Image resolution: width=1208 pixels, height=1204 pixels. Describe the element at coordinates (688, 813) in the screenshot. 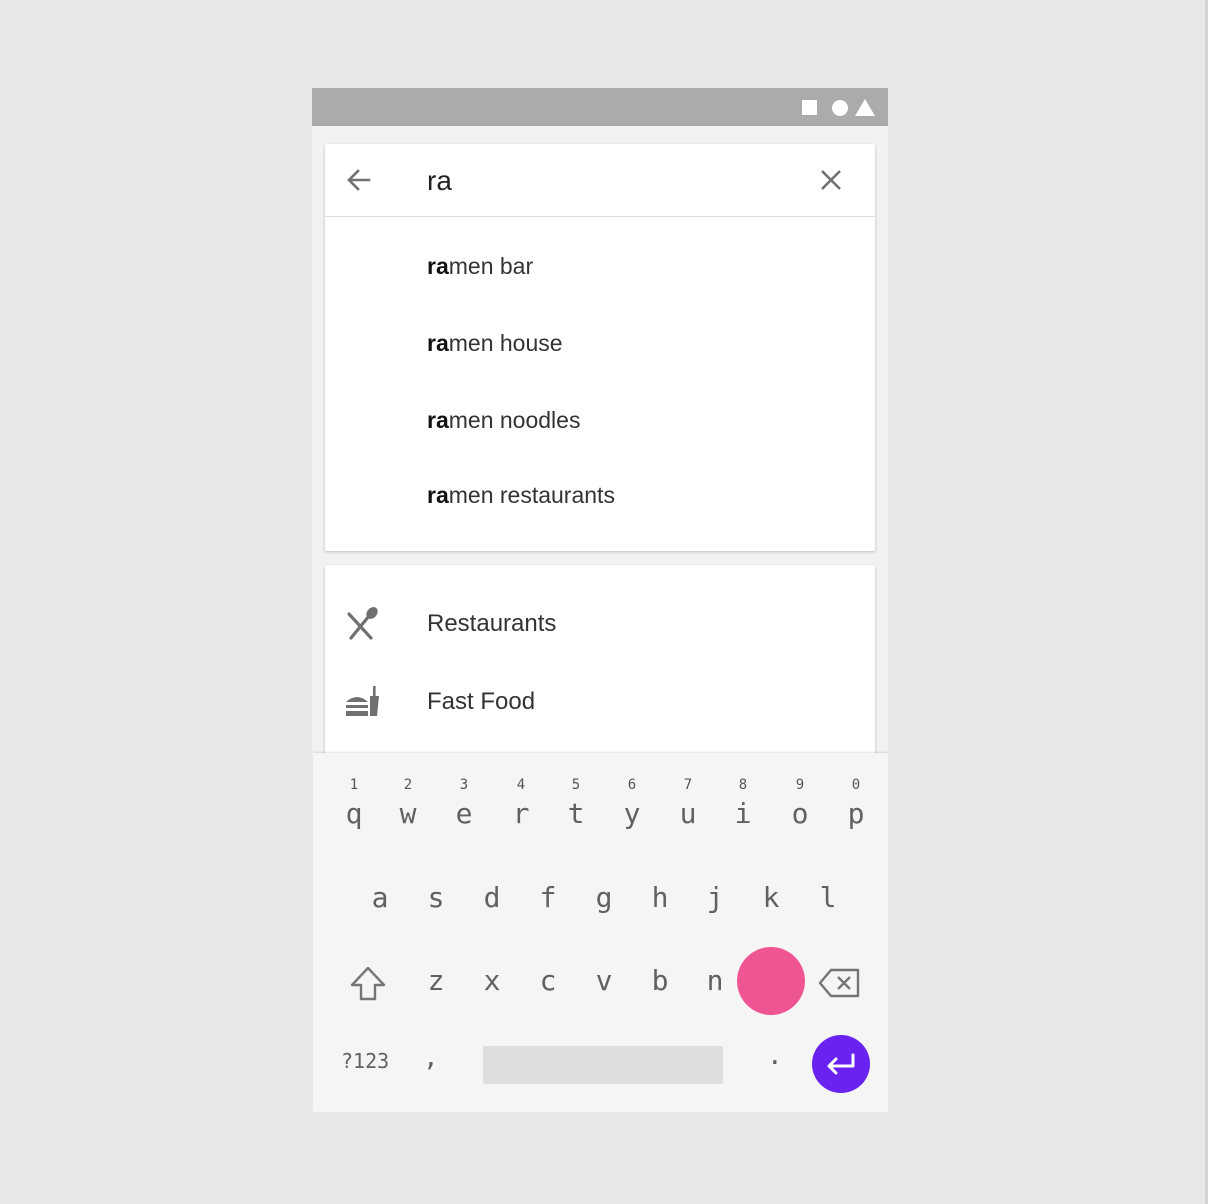

I see `key-letter: u` at that location.